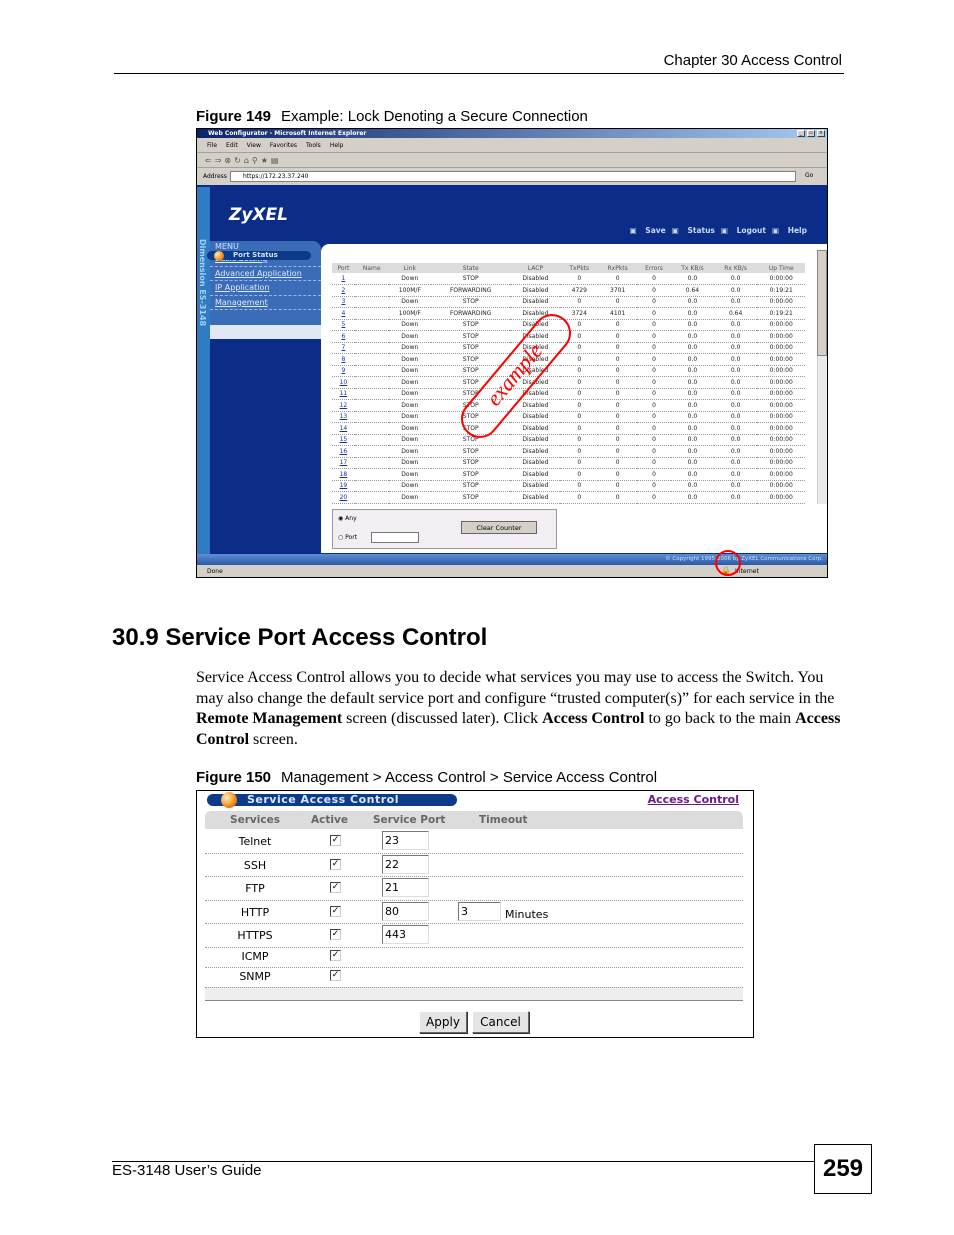 The width and height of the screenshot is (954, 1235). What do you see at coordinates (343, 440) in the screenshot?
I see `port-link: 15` at bounding box center [343, 440].